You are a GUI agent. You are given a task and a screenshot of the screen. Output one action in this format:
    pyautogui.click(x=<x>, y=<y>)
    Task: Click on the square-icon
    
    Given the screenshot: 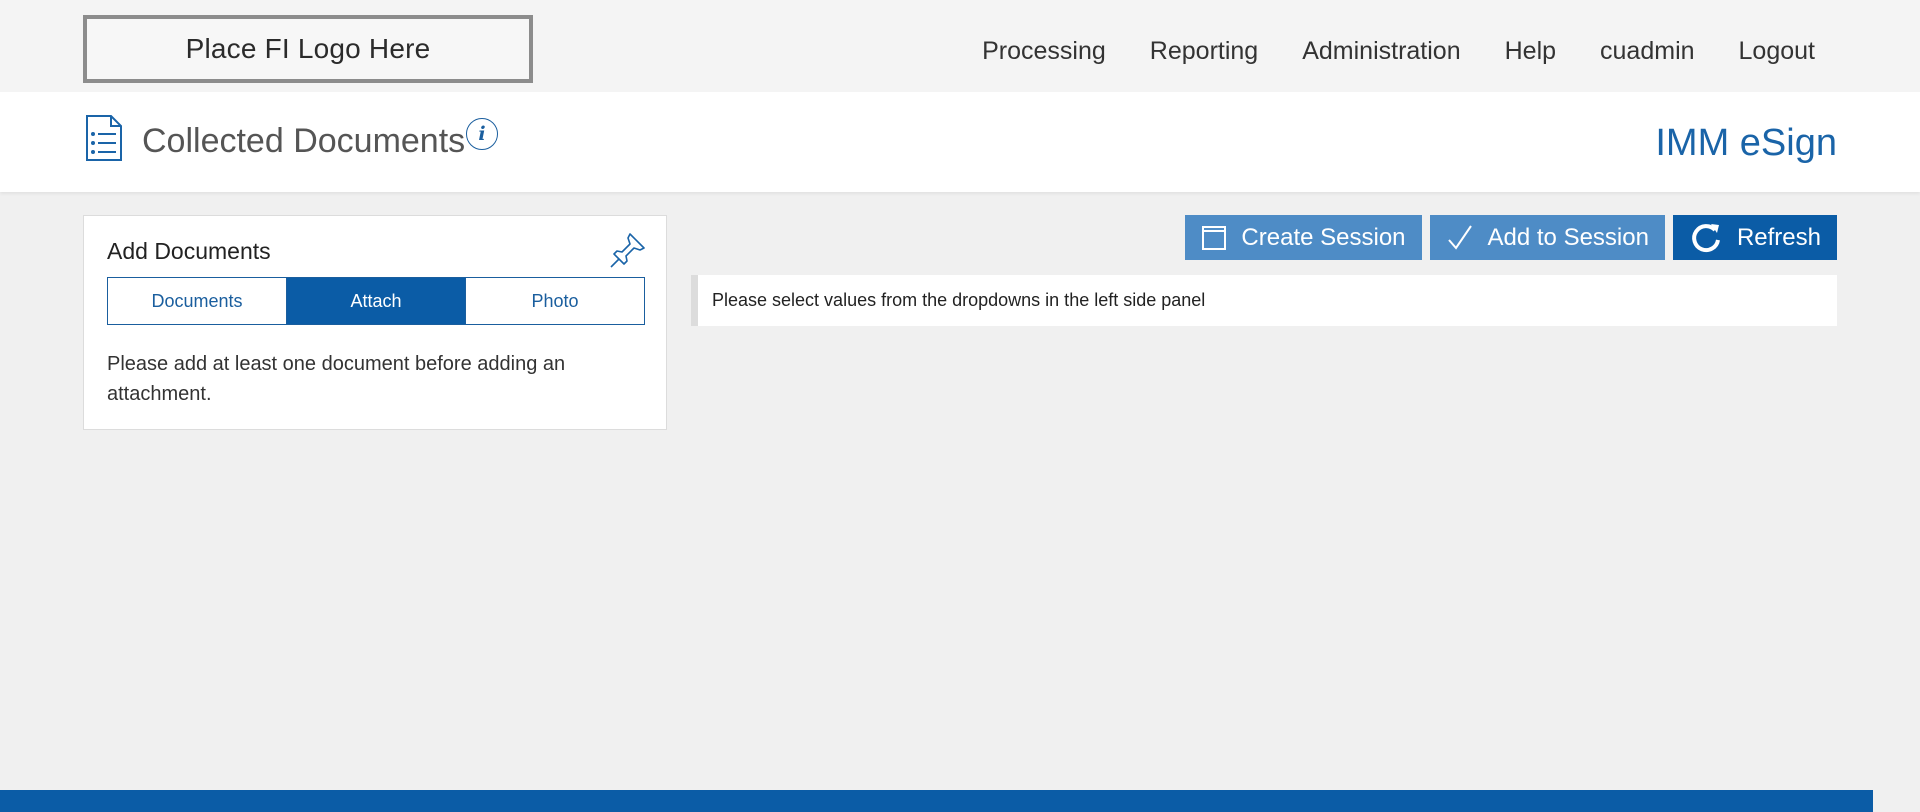 What is the action you would take?
    pyautogui.click(x=1214, y=237)
    